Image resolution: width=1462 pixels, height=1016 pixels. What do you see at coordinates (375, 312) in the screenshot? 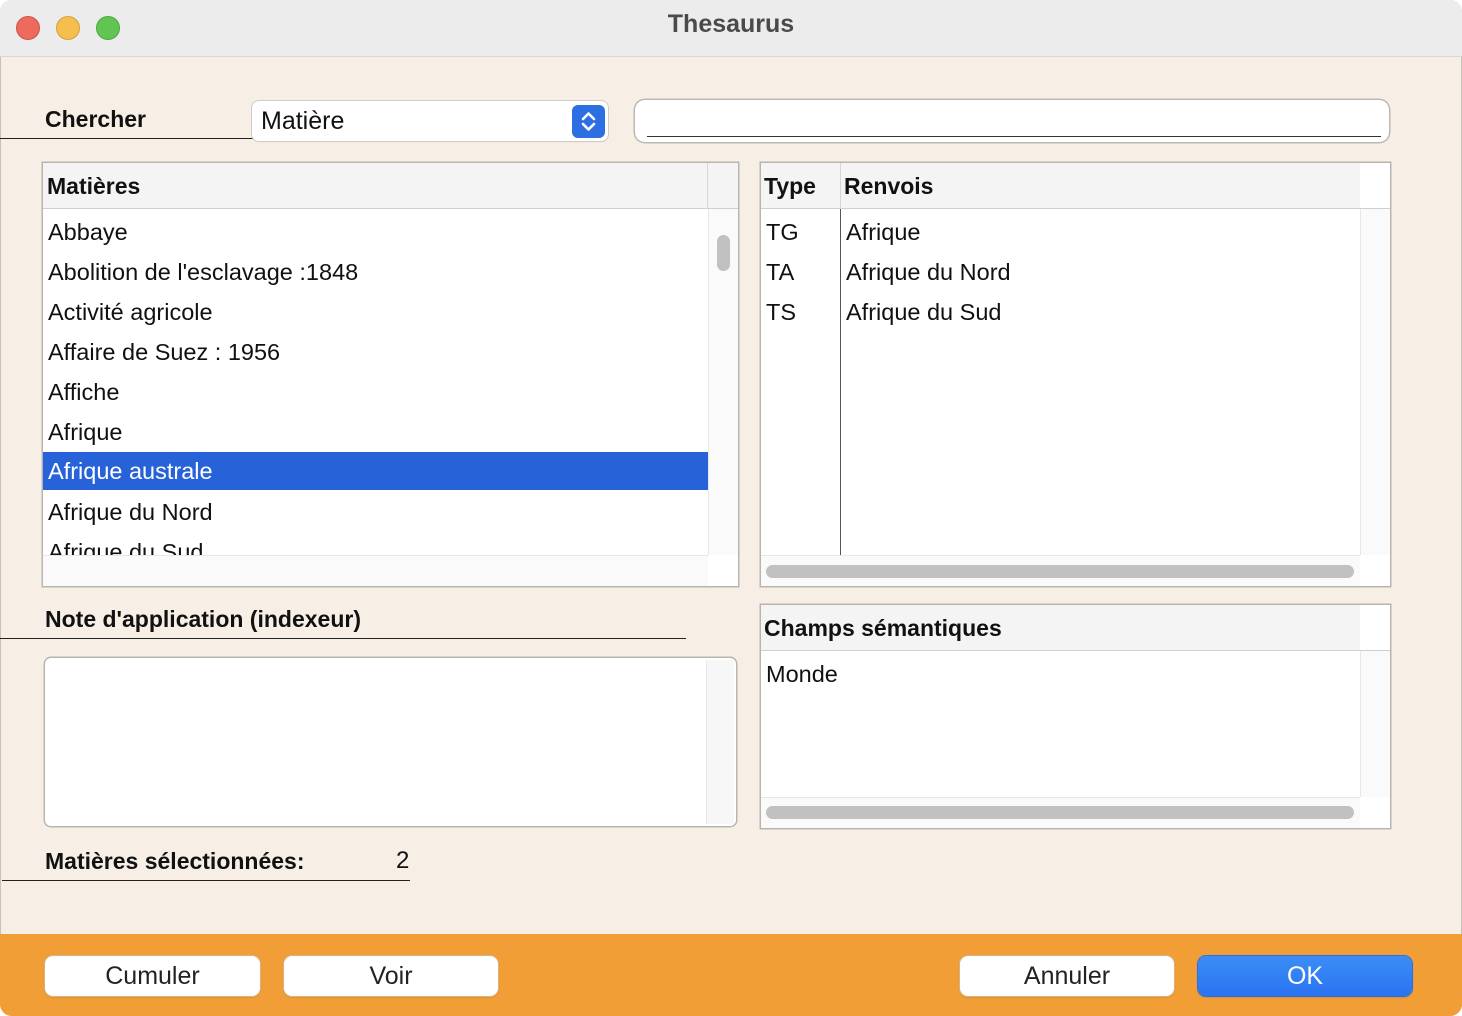
I see `list-item: Activité agricole` at bounding box center [375, 312].